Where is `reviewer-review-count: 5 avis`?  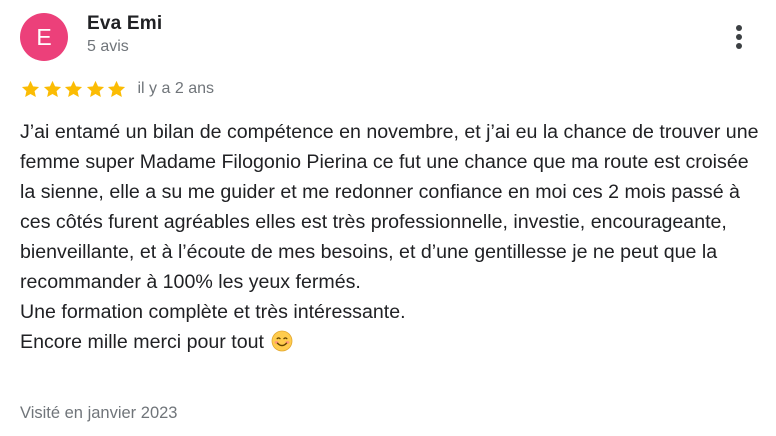
reviewer-review-count: 5 avis is located at coordinates (108, 46).